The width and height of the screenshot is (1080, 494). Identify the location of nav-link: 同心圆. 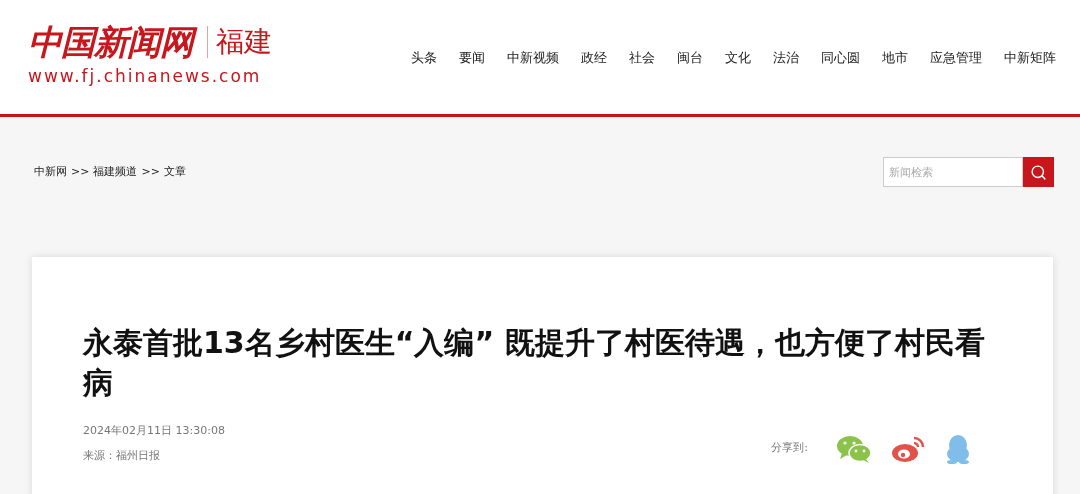
(840, 58).